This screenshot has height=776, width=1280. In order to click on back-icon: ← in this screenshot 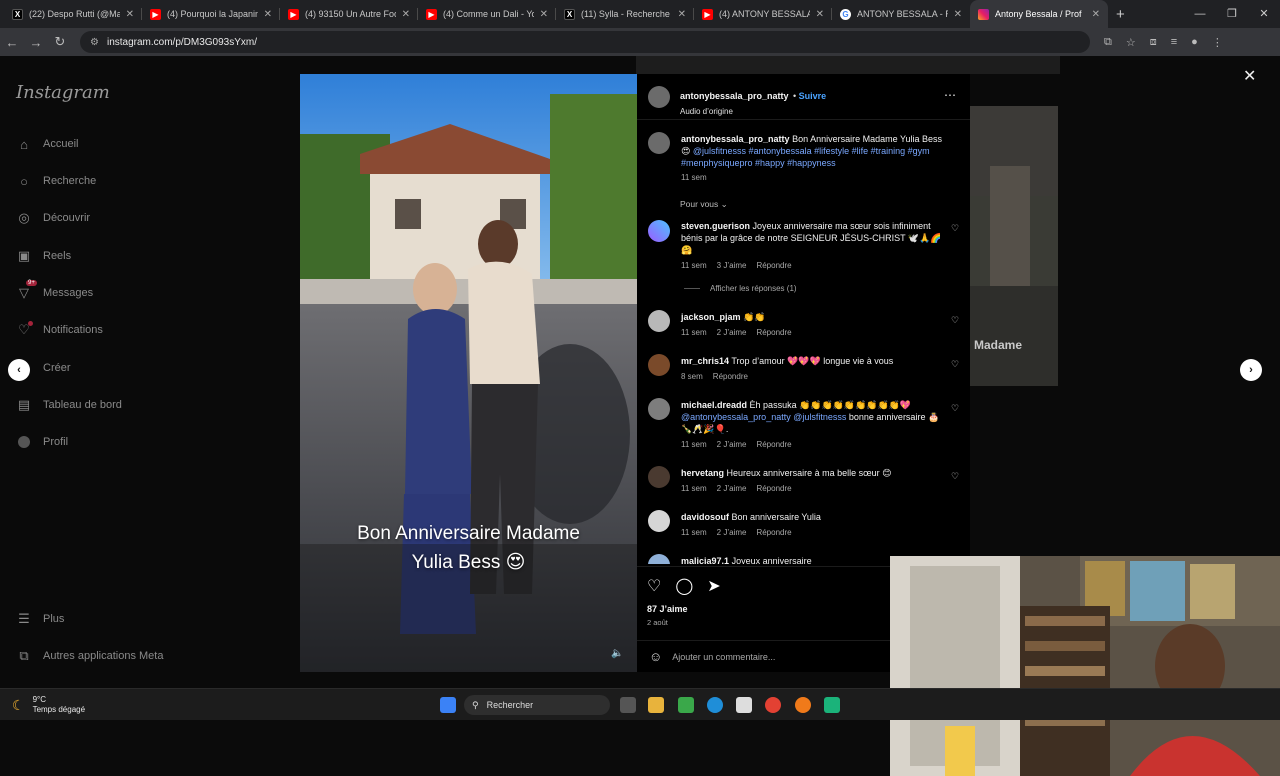, I will do `click(12, 42)`.